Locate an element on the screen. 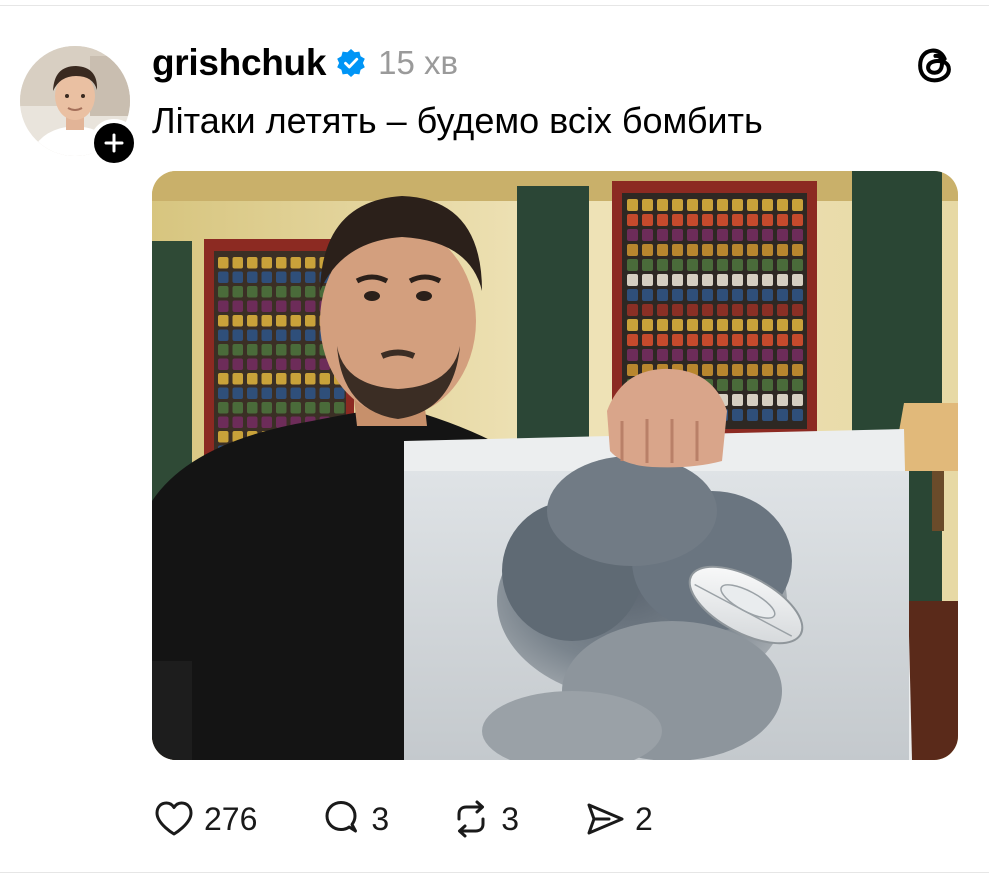 The height and width of the screenshot is (879, 989). share-count: 2 is located at coordinates (643, 818).